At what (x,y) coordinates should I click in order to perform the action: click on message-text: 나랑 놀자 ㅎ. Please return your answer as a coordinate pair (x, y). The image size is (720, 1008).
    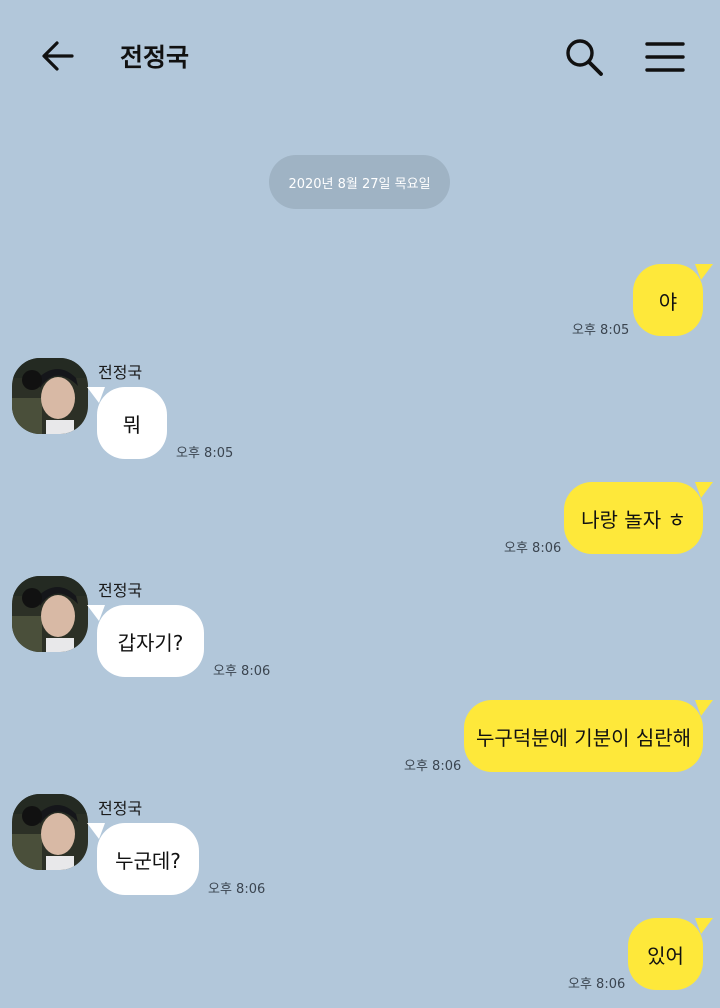
    Looking at the image, I should click on (633, 519).